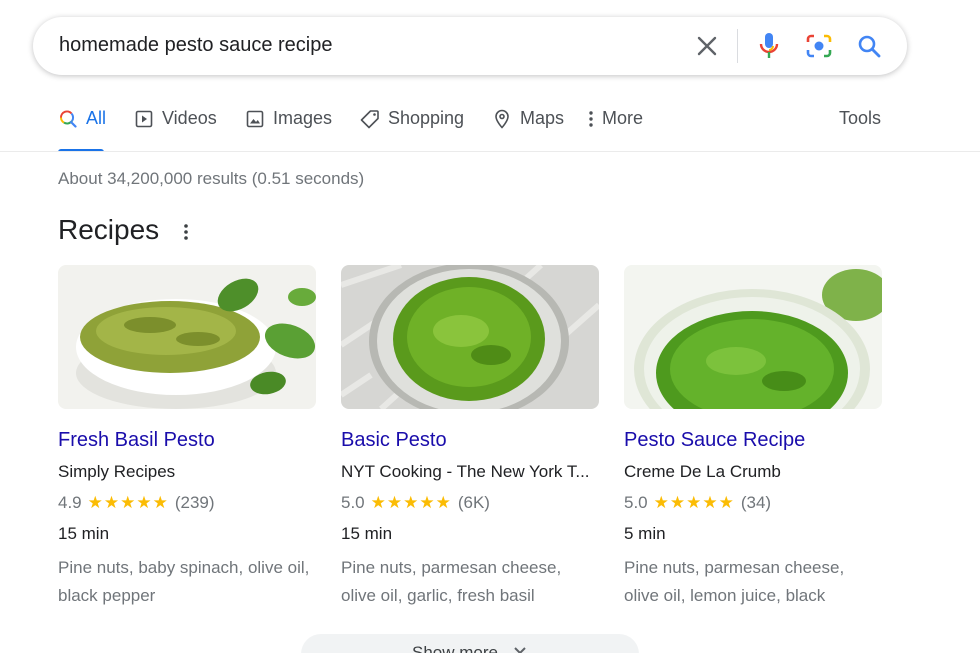  What do you see at coordinates (502, 119) in the screenshot?
I see `map-pin-icon` at bounding box center [502, 119].